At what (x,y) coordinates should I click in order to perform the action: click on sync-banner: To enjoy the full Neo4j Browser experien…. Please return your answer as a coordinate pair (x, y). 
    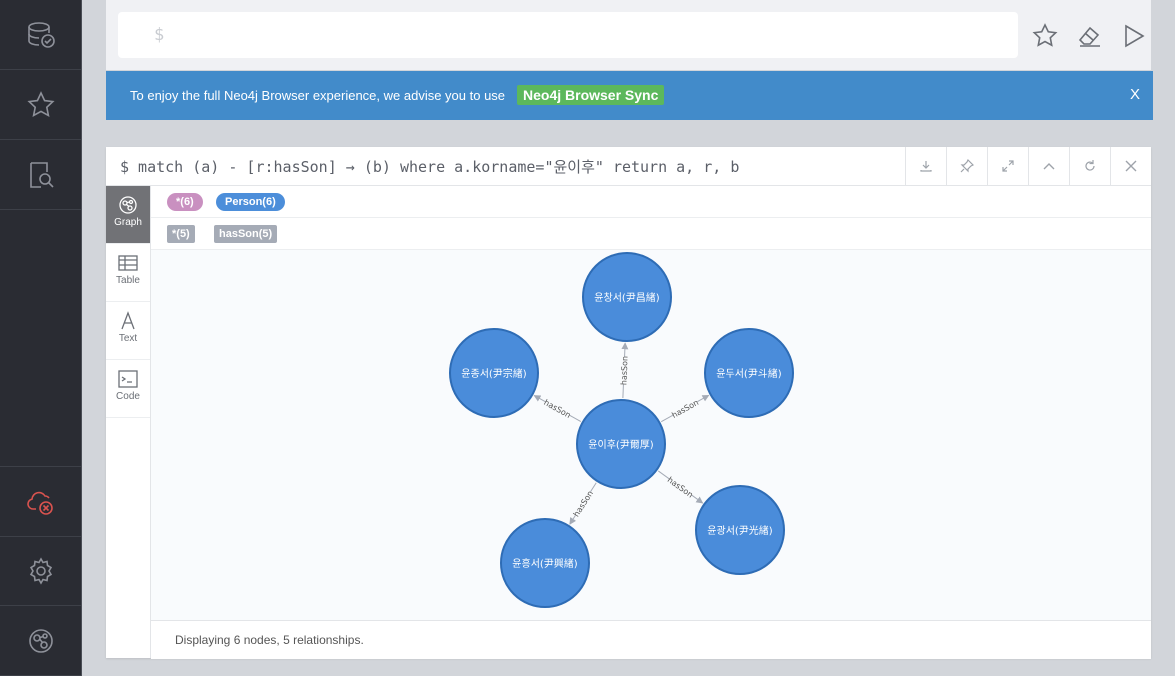
    Looking at the image, I should click on (629, 95).